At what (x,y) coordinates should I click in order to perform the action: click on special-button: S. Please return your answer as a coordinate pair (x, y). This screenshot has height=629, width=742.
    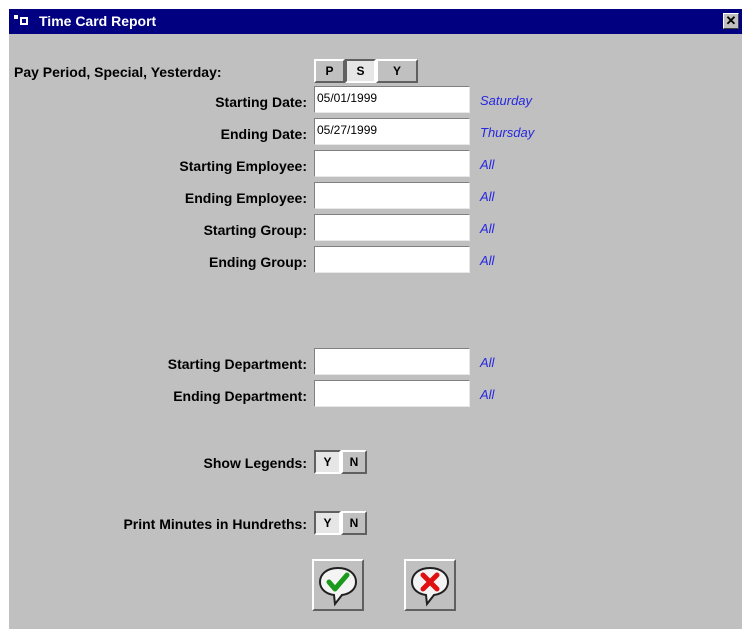
    Looking at the image, I should click on (360, 71).